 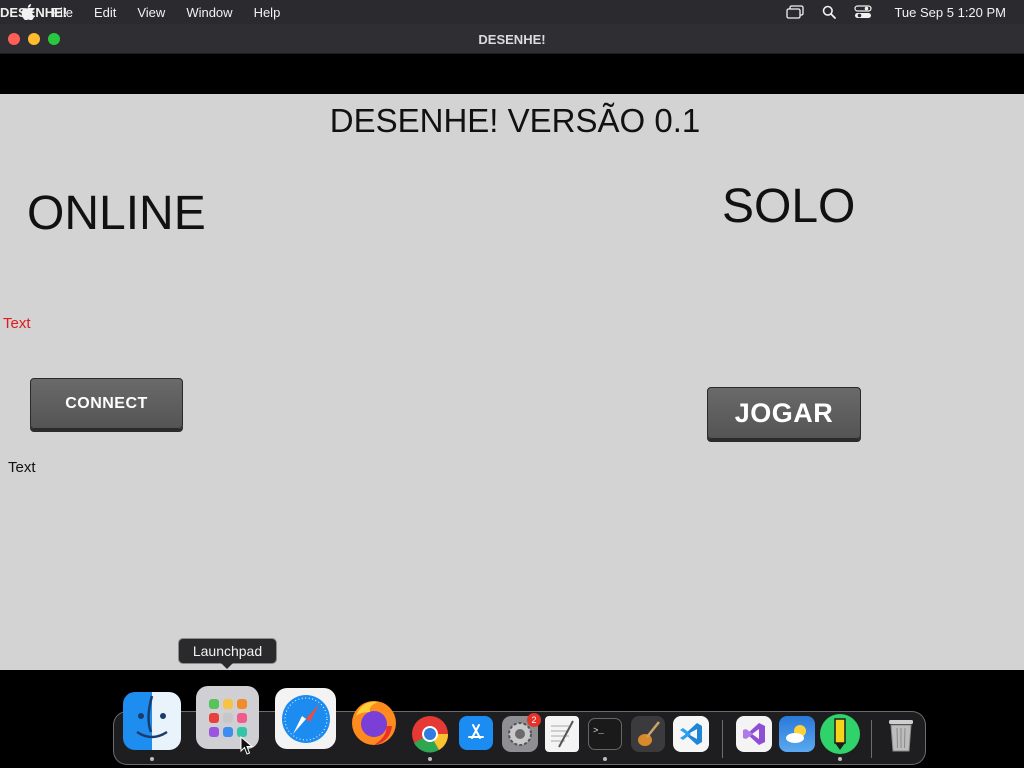 What do you see at coordinates (22, 467) in the screenshot?
I see `status-text: Text` at bounding box center [22, 467].